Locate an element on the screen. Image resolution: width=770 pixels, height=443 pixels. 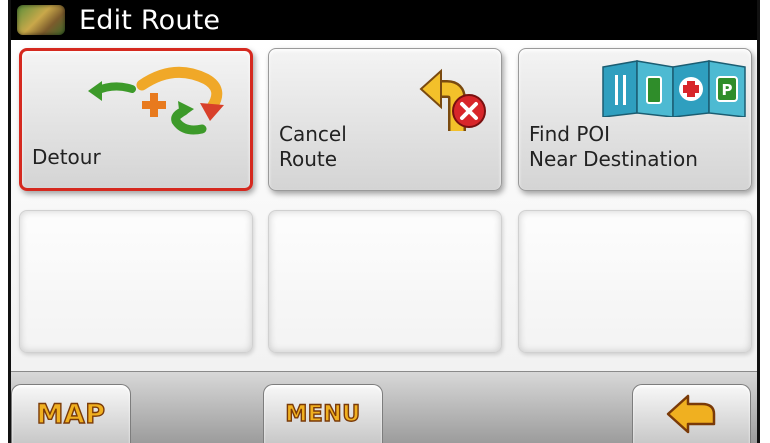
page-title: Edit Route is located at coordinates (150, 20).